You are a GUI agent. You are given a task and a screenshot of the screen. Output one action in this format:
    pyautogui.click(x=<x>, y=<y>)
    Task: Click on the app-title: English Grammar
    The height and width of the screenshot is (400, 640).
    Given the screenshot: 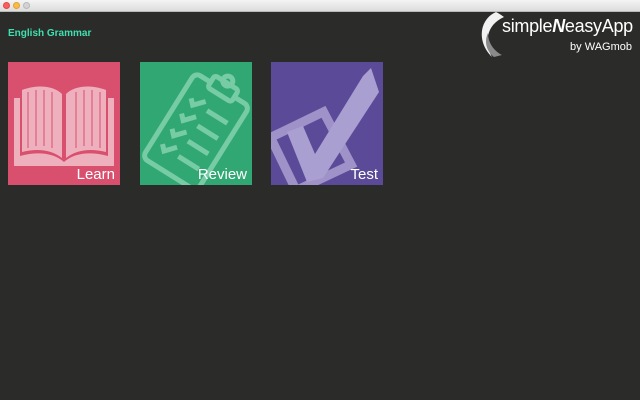 What is the action you would take?
    pyautogui.click(x=50, y=33)
    